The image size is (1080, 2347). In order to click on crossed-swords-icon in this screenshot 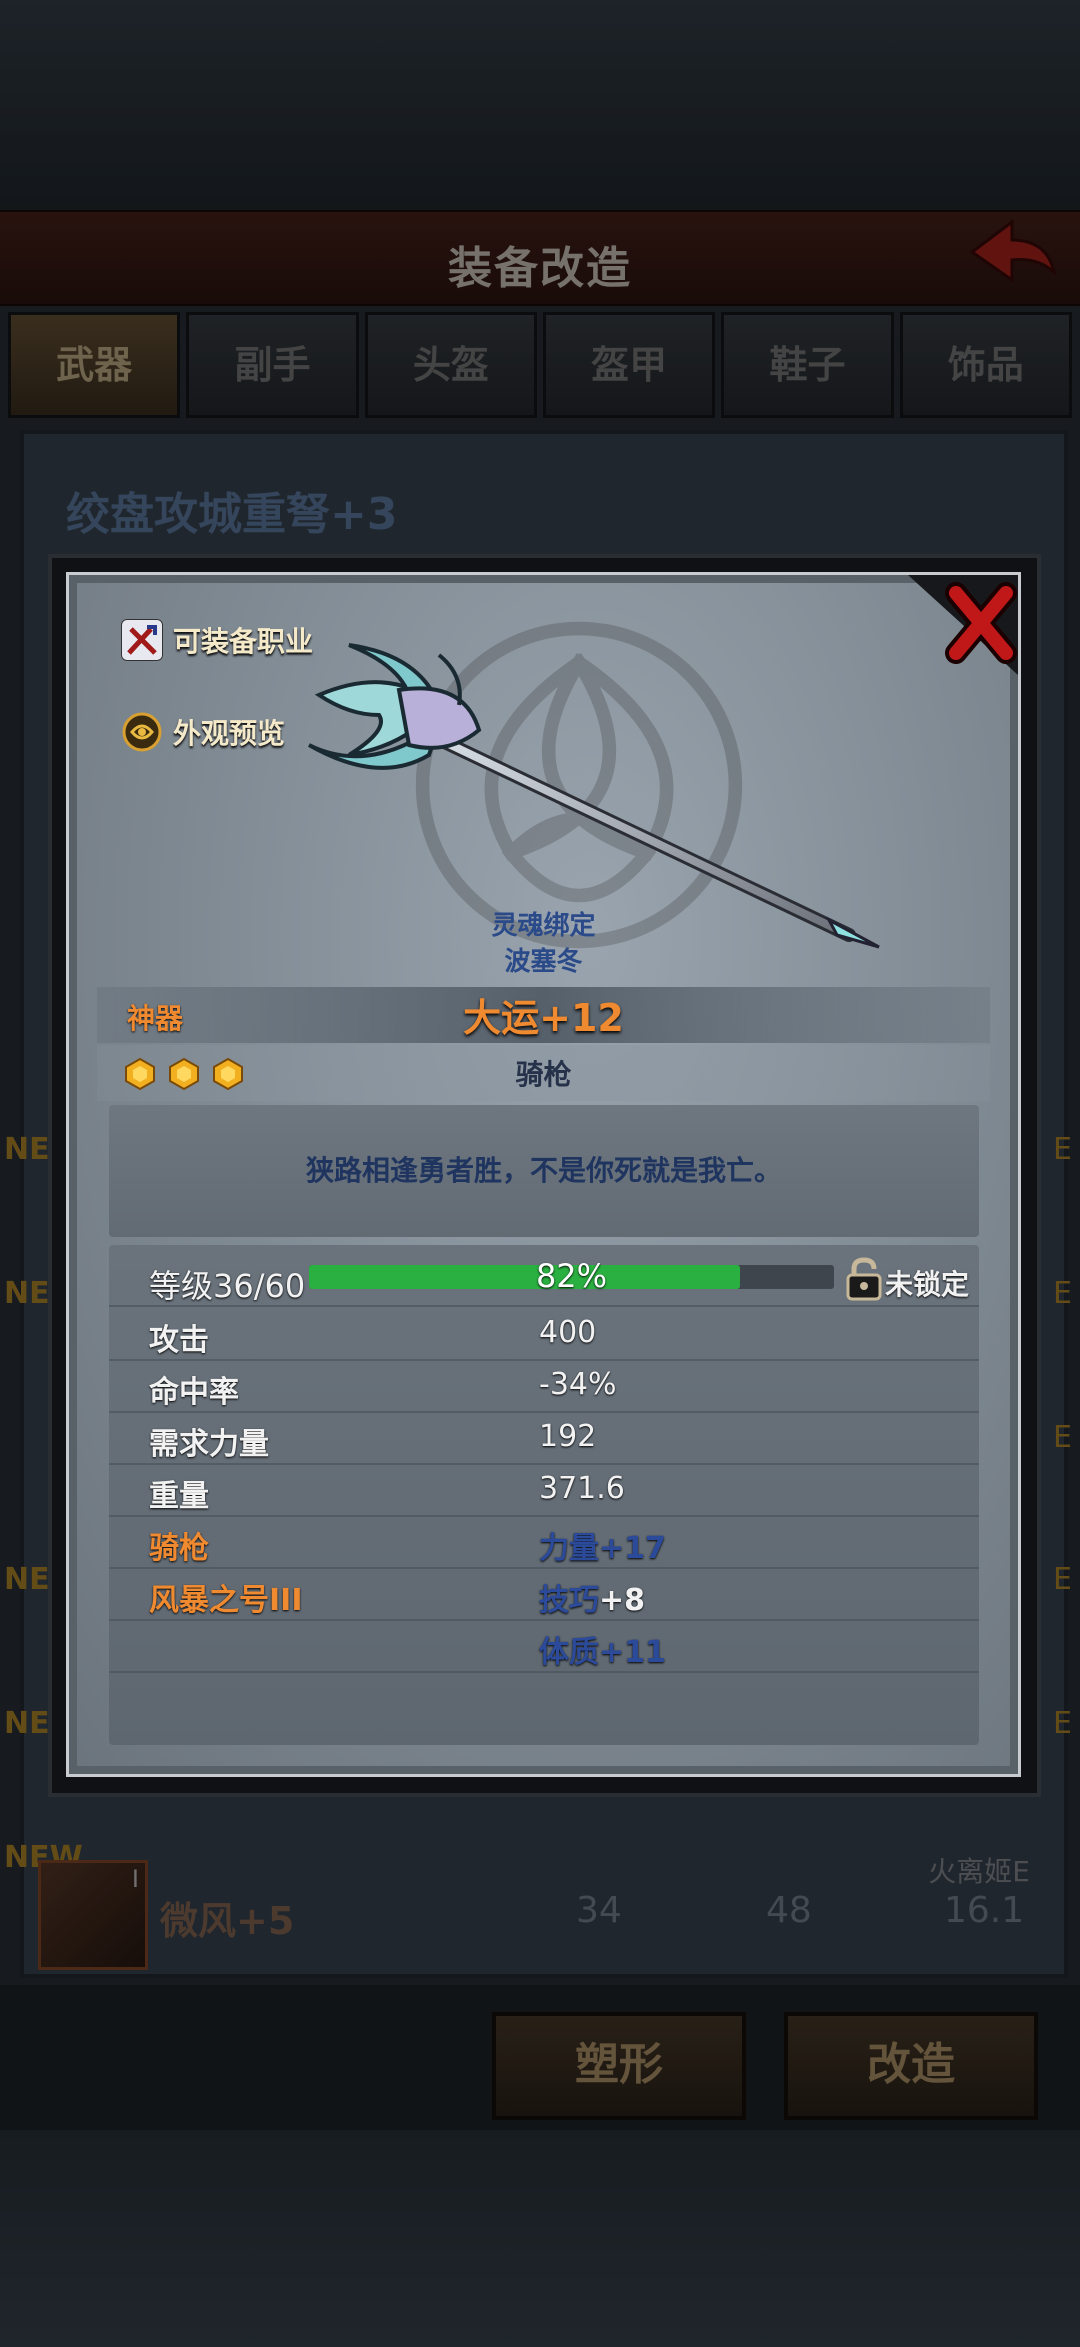, I will do `click(142, 640)`.